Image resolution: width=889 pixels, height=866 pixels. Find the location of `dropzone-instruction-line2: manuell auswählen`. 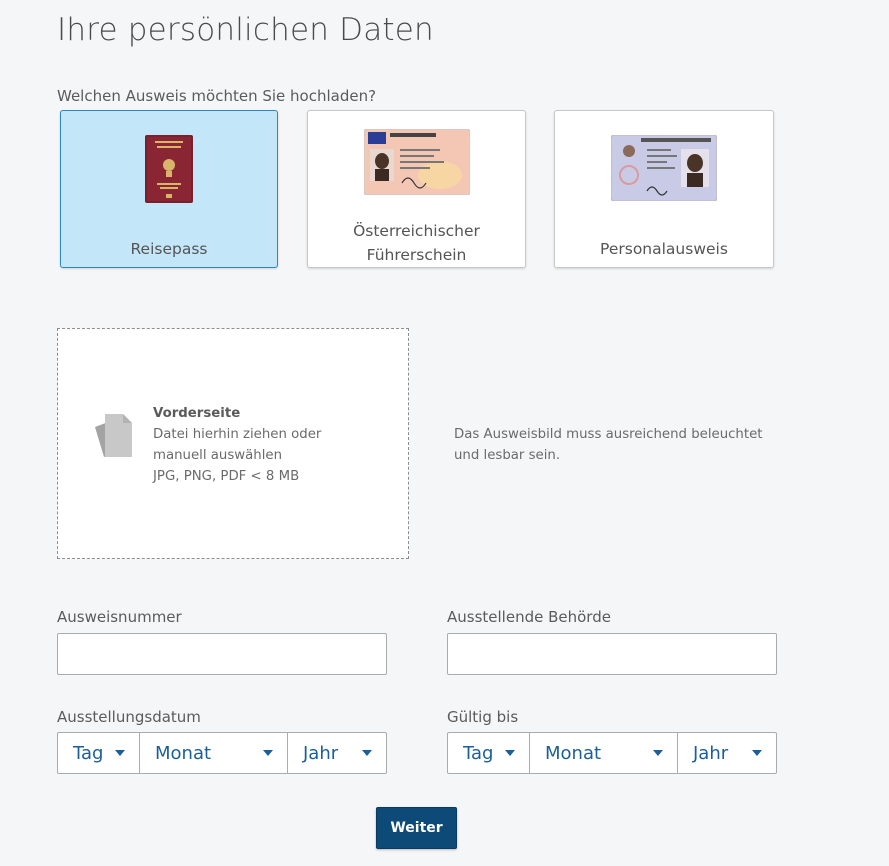

dropzone-instruction-line2: manuell auswählen is located at coordinates (237, 455).